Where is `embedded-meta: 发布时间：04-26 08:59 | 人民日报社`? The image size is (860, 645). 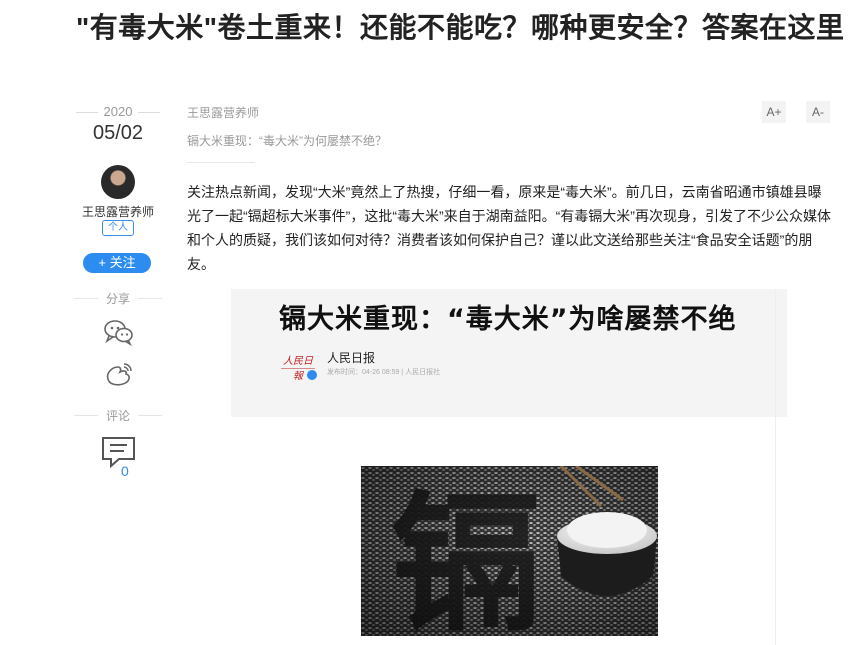
embedded-meta: 发布时间：04-26 08:59 | 人民日报社 is located at coordinates (384, 372).